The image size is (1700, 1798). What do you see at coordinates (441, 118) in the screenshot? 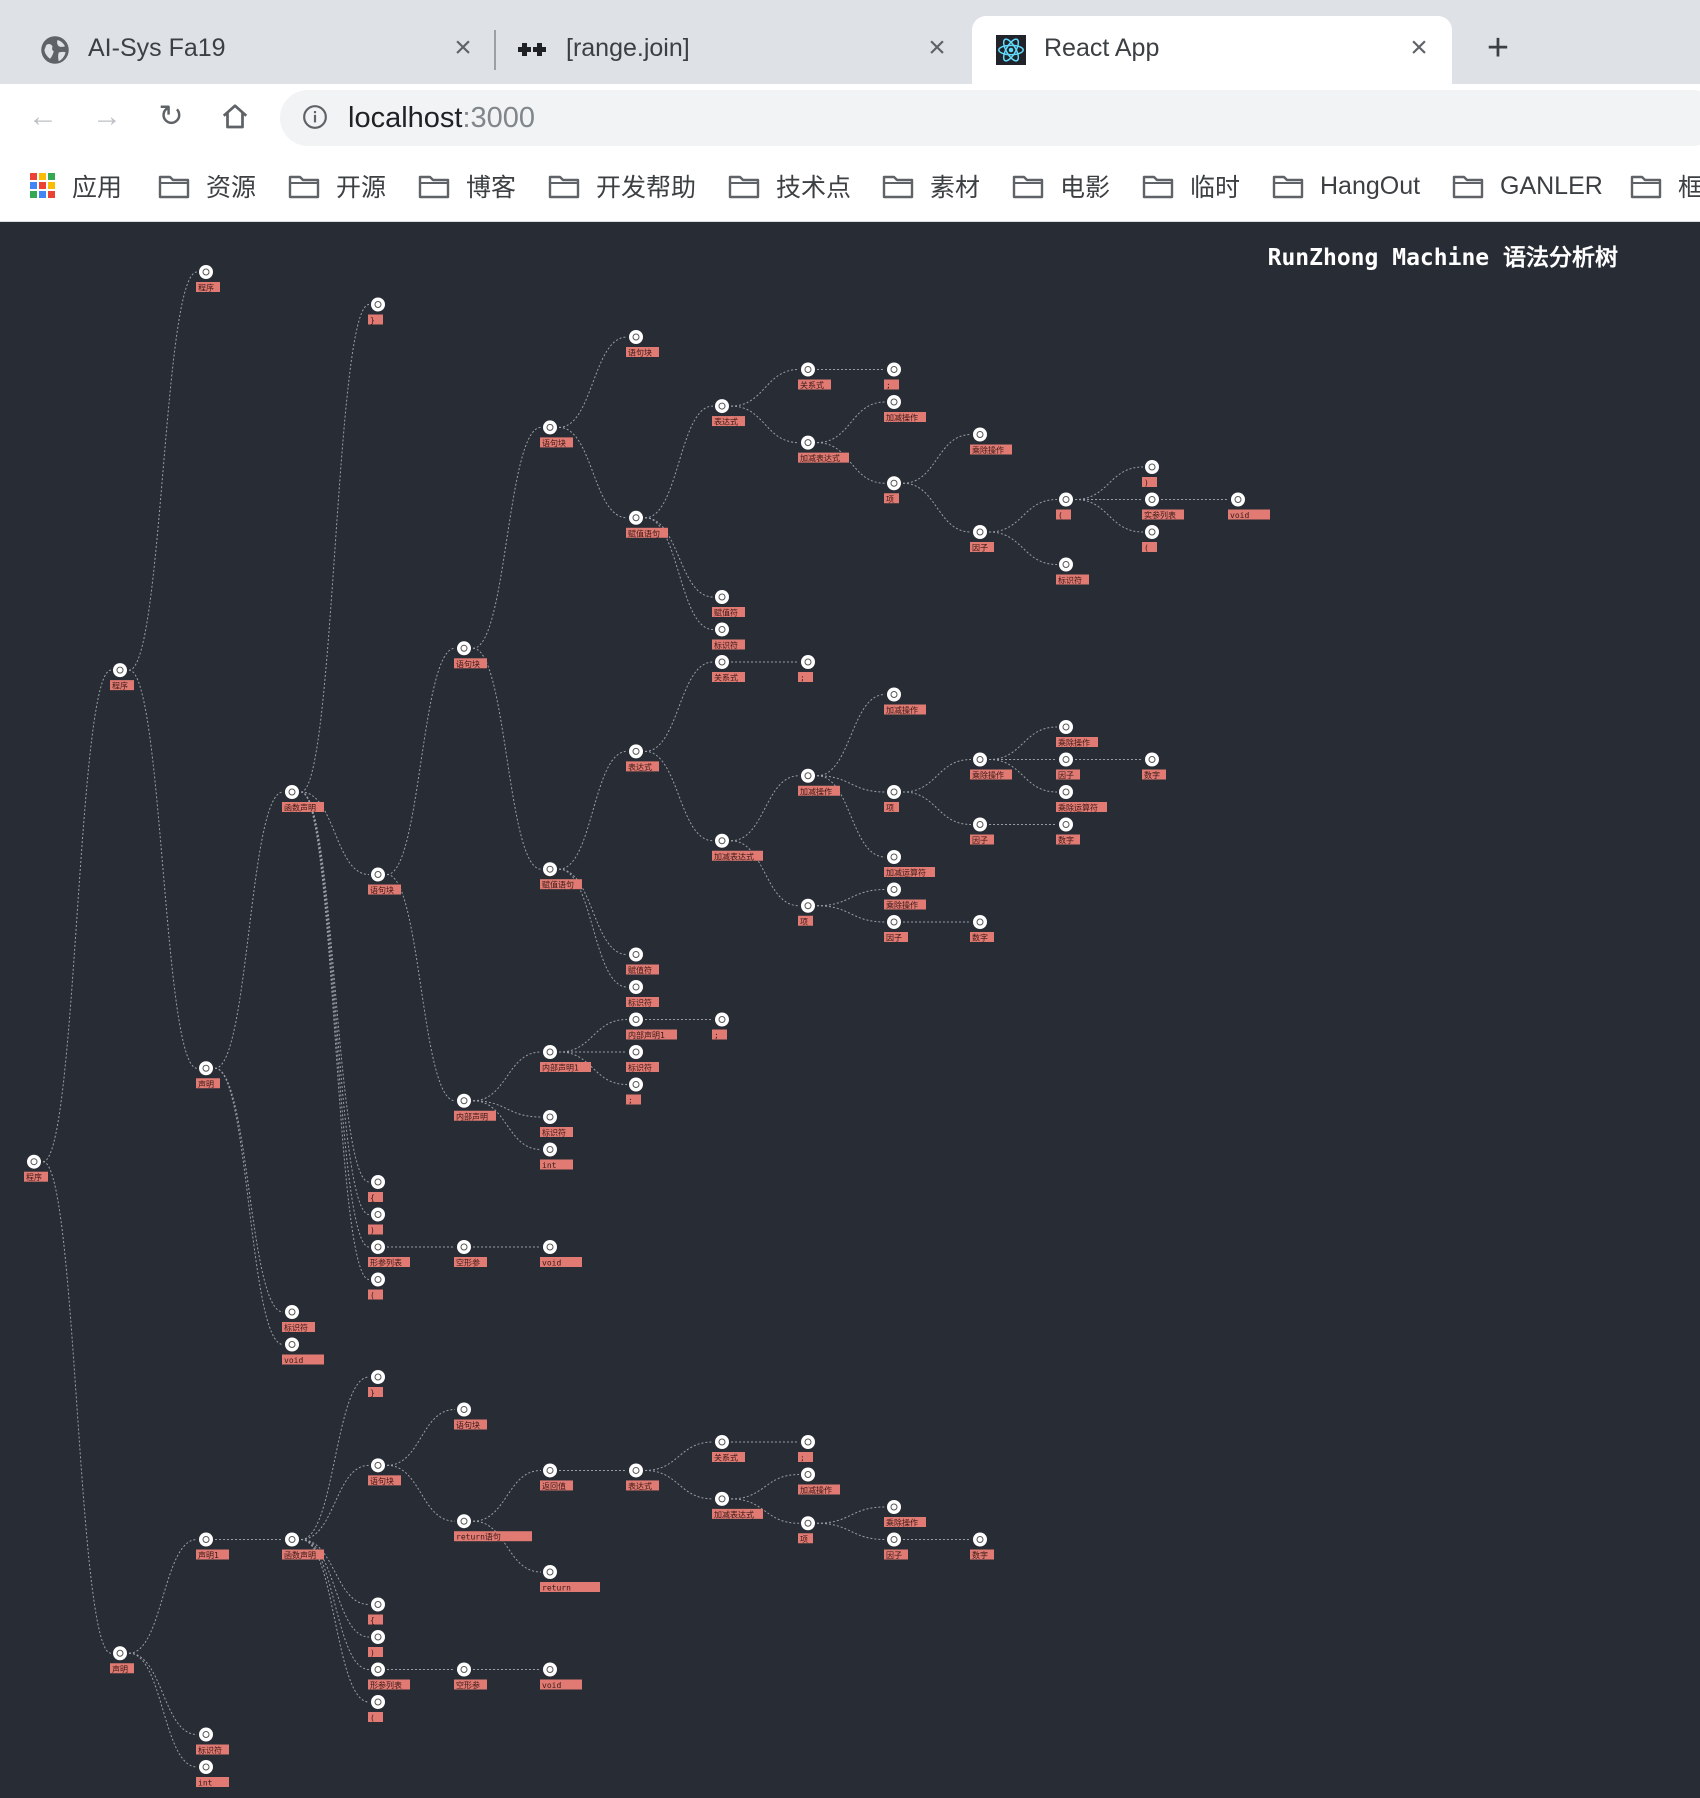
I see `url-text: localhost:3000` at bounding box center [441, 118].